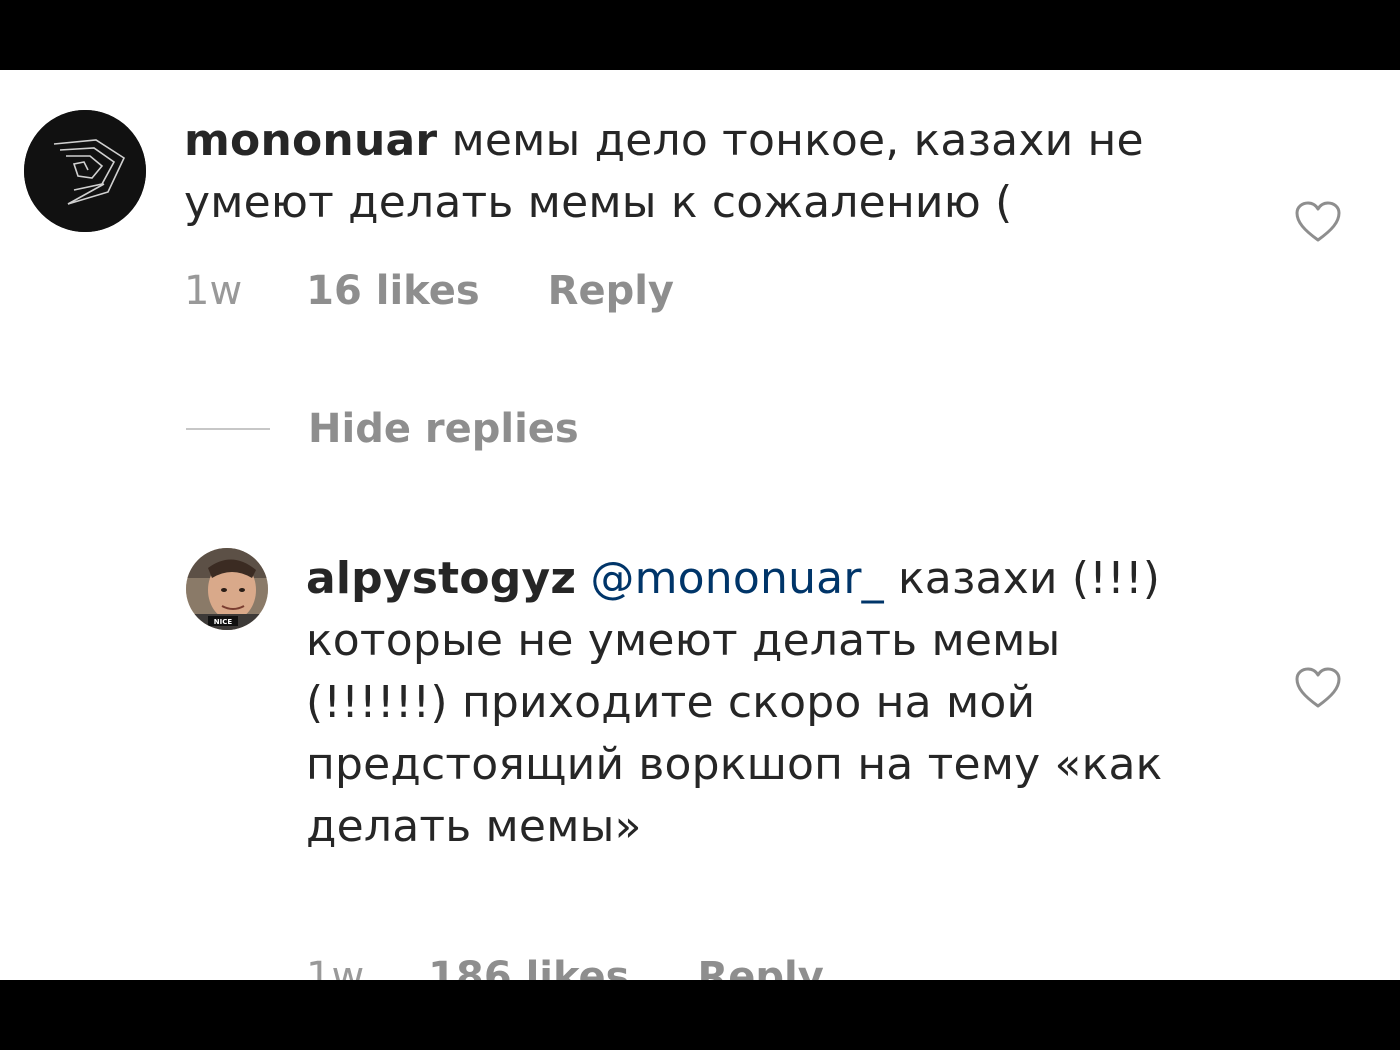  I want to click on comment-meta: 1w 16 likes Reply, so click(429, 291).